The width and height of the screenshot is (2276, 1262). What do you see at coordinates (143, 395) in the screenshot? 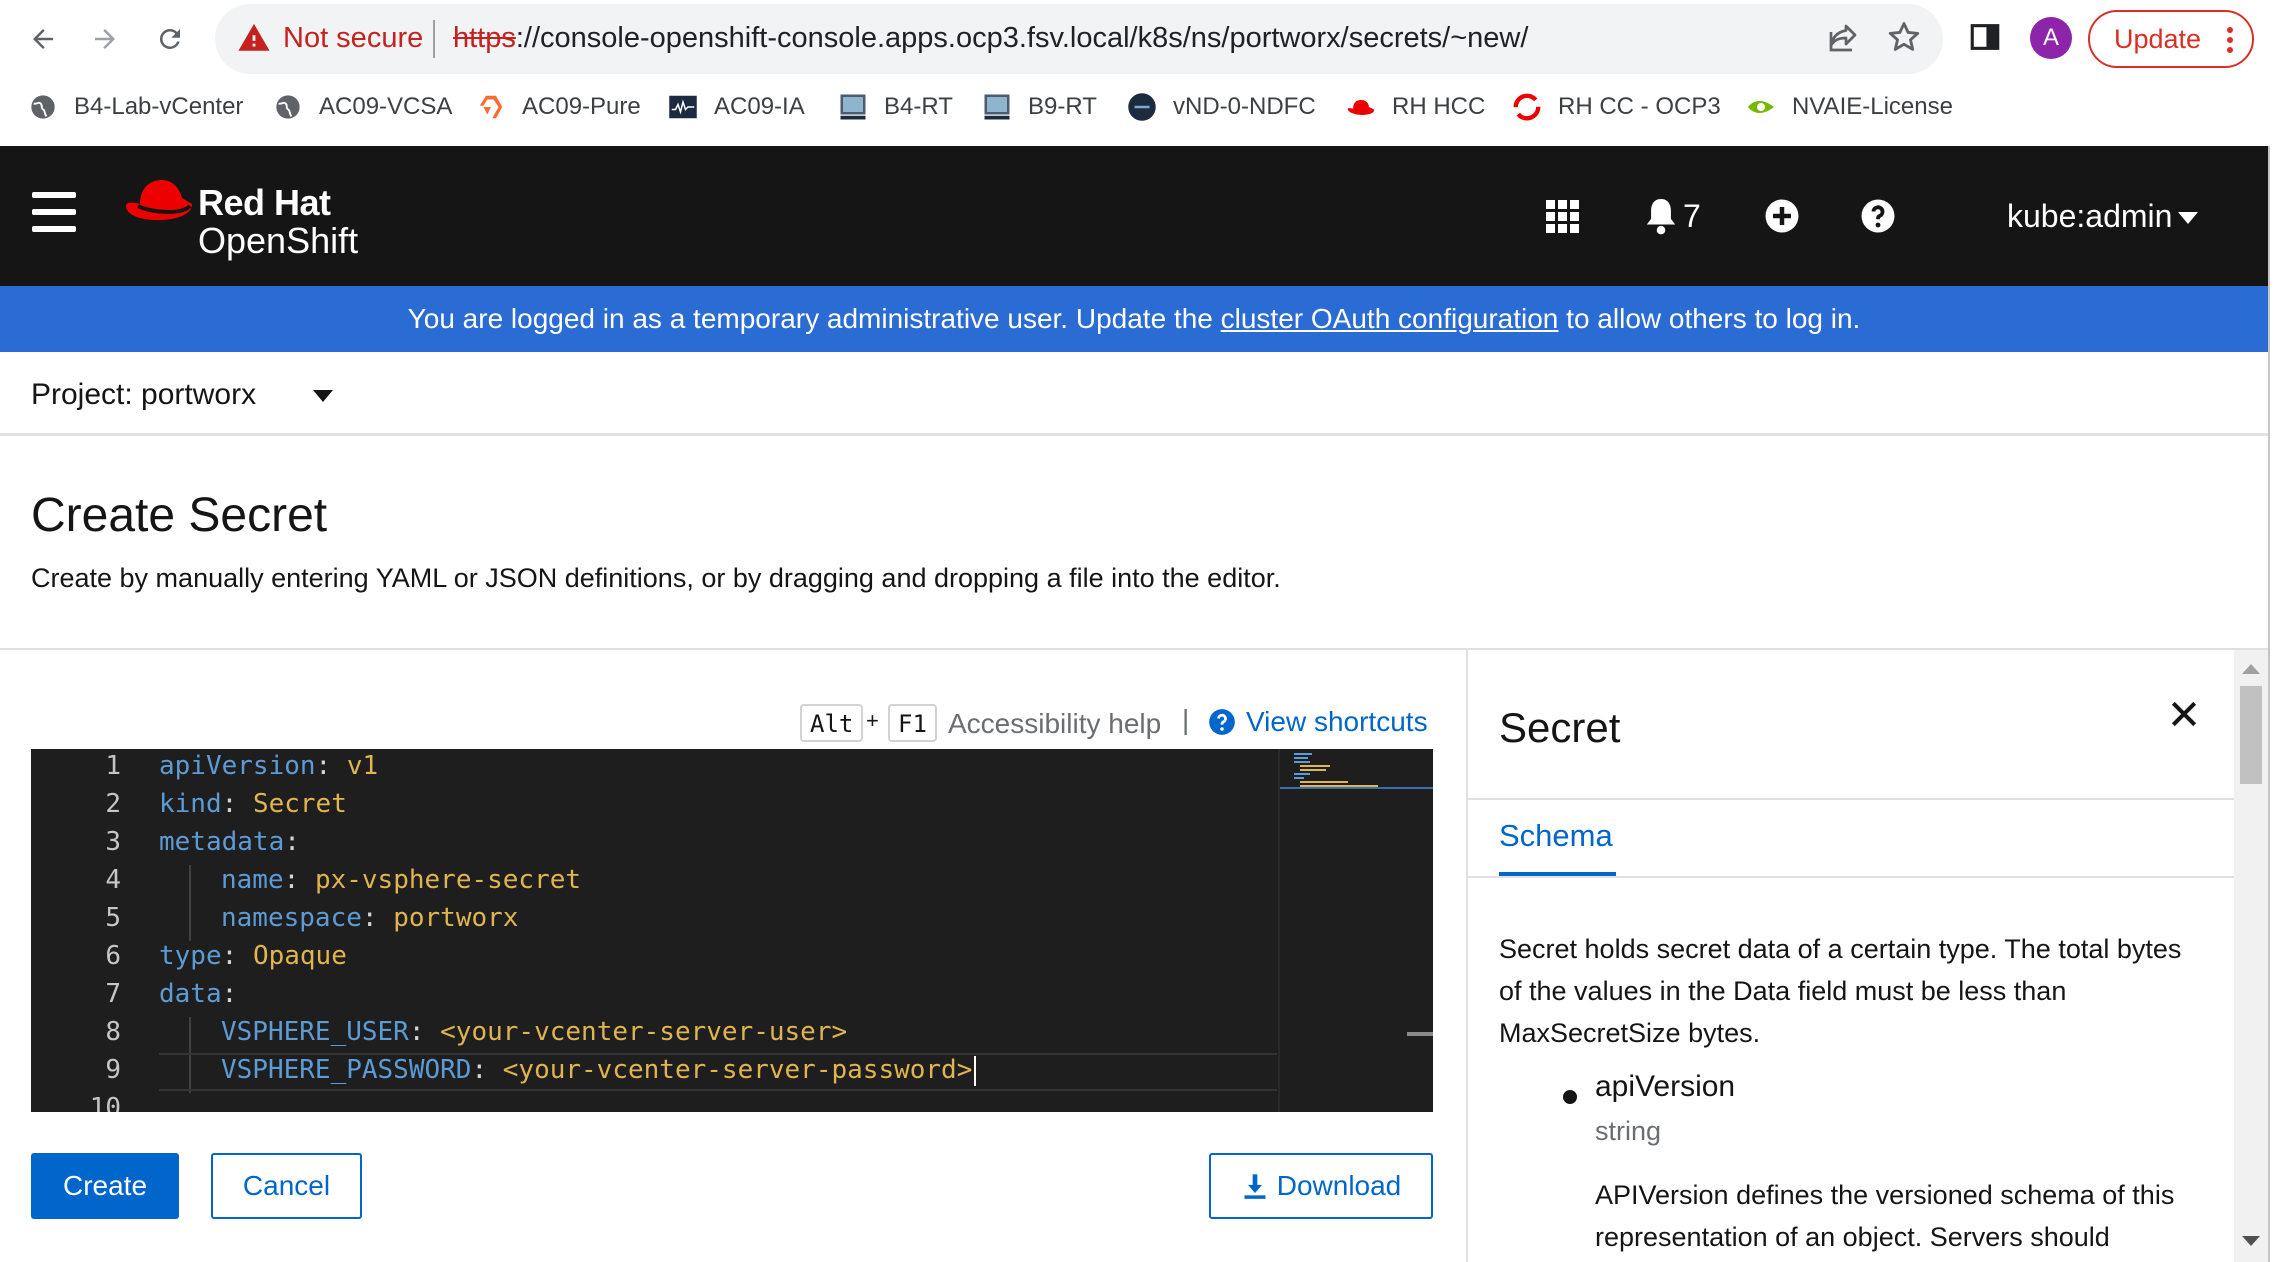
I see `project-selector: Project: portworx` at bounding box center [143, 395].